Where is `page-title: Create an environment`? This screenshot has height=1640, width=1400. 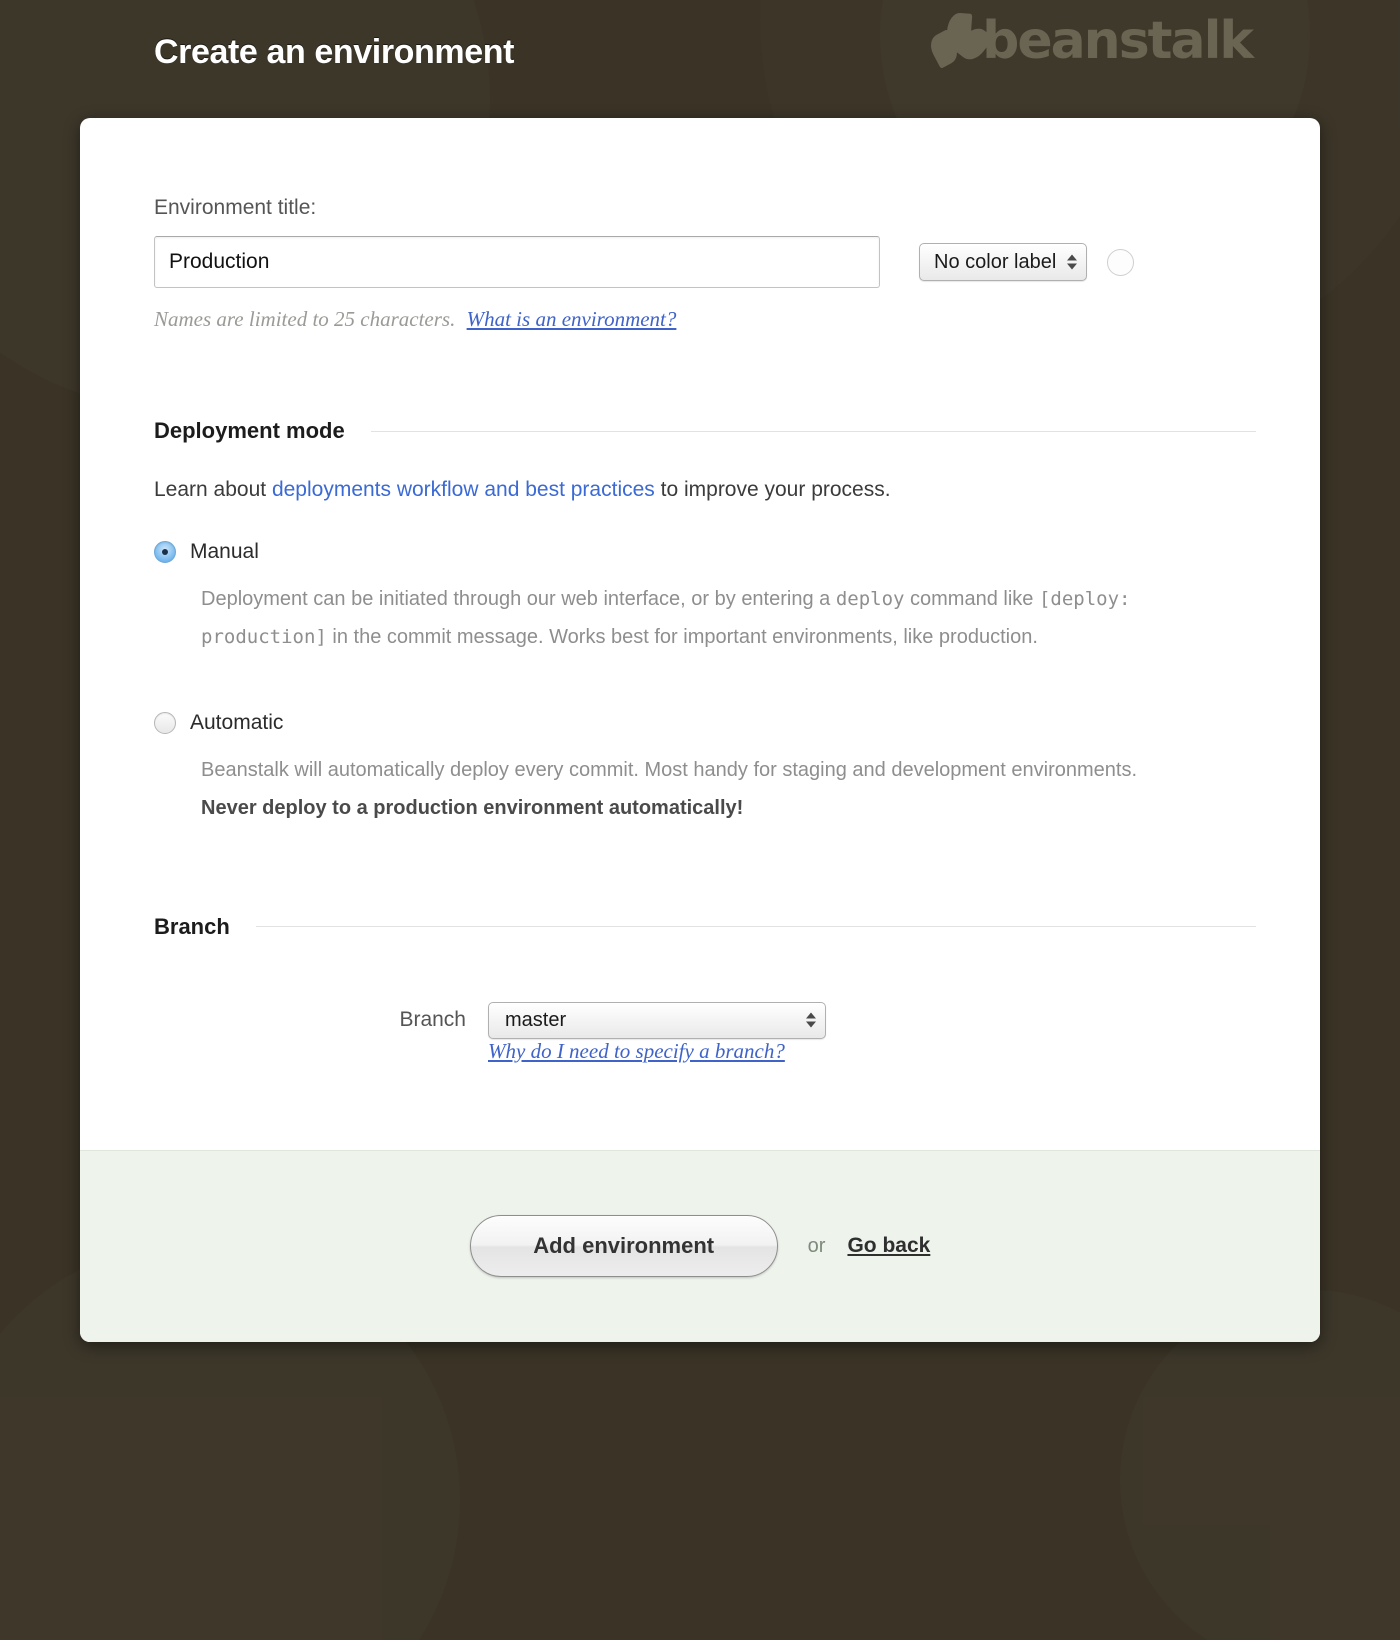 page-title: Create an environment is located at coordinates (334, 52).